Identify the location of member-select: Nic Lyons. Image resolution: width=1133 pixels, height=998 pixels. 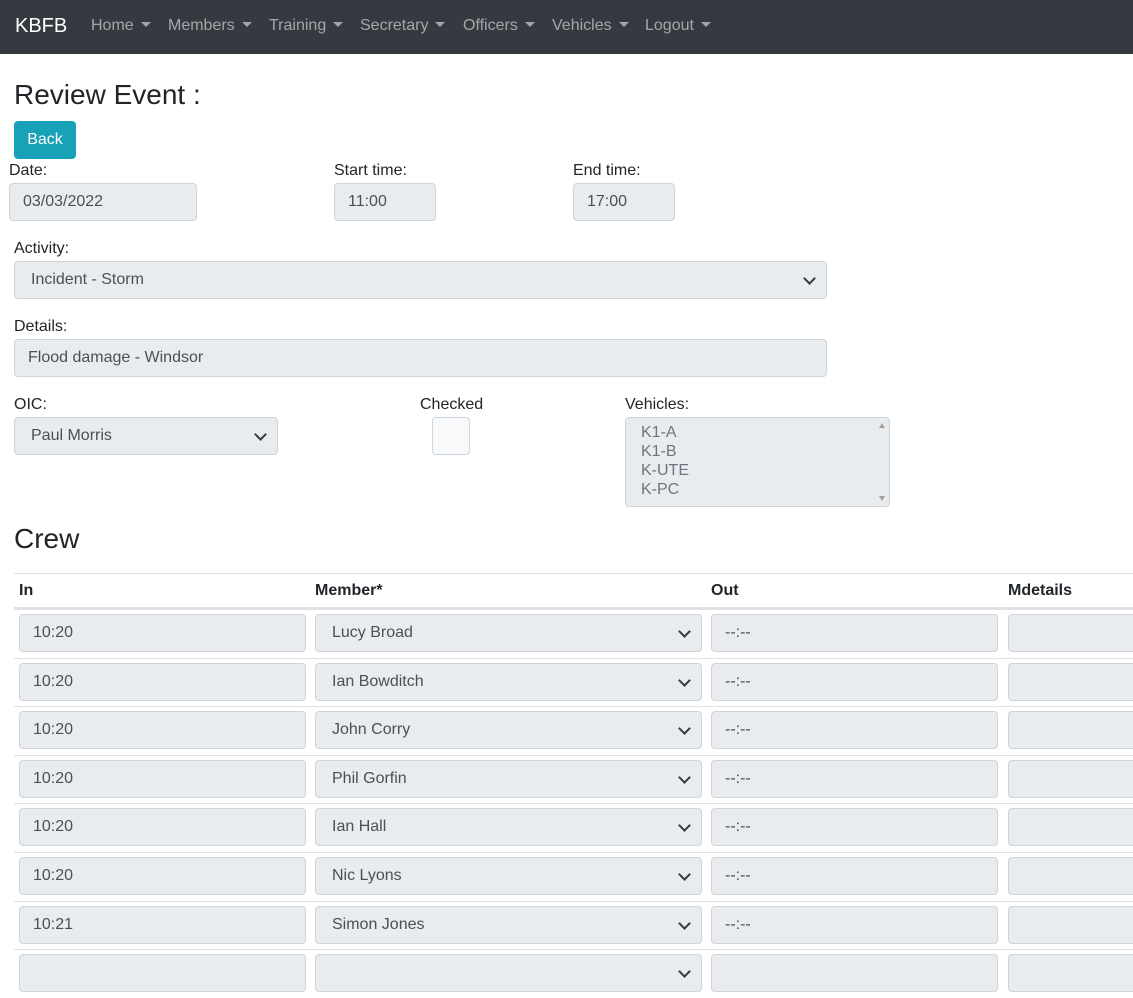
(508, 876).